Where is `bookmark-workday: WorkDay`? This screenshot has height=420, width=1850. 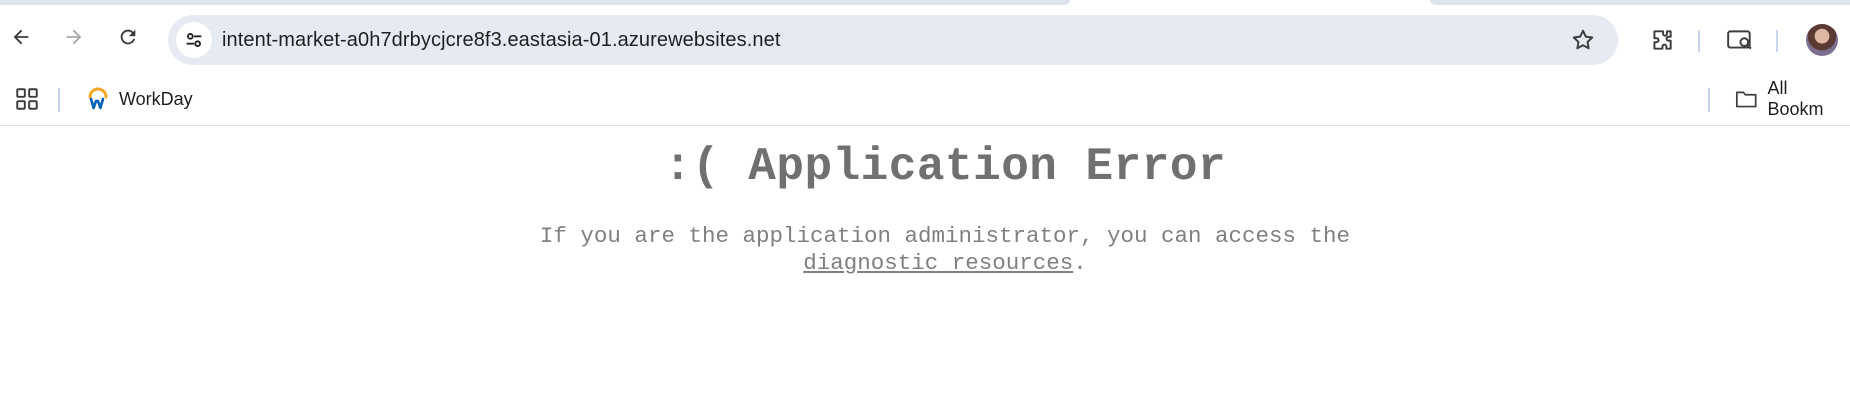
bookmark-workday: WorkDay is located at coordinates (139, 99).